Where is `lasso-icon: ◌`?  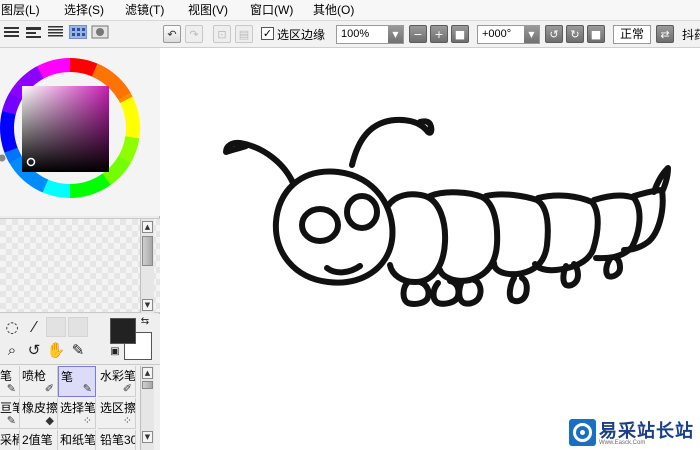
lasso-icon: ◌ is located at coordinates (12, 327).